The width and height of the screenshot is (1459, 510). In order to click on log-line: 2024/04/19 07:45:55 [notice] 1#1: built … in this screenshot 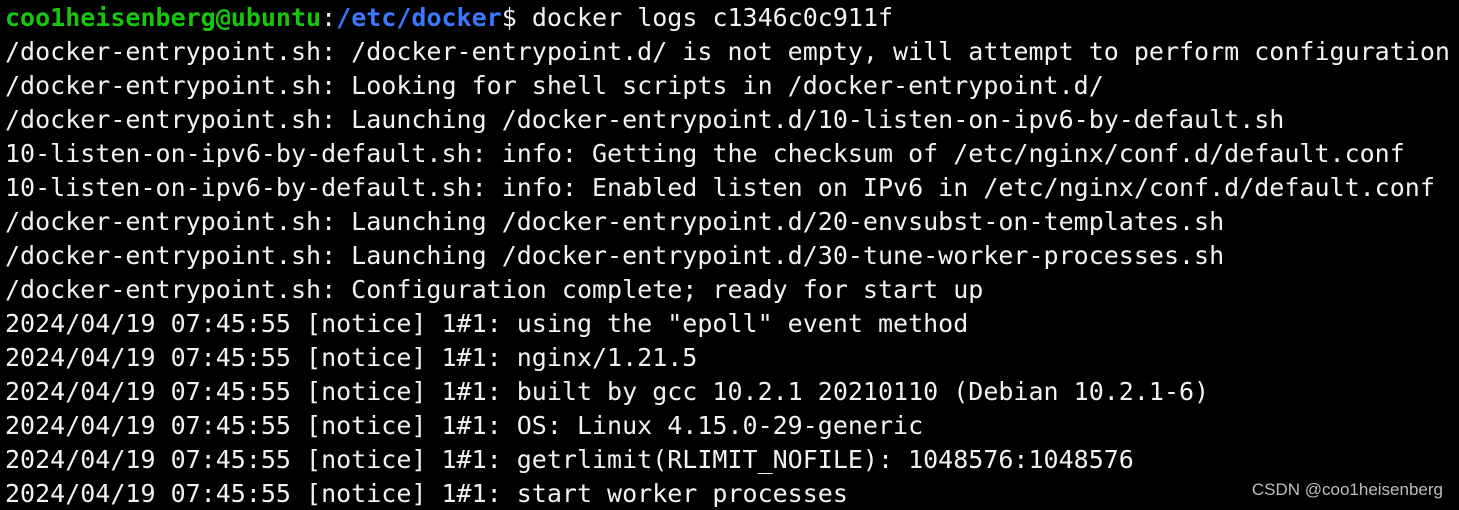, I will do `click(607, 391)`.